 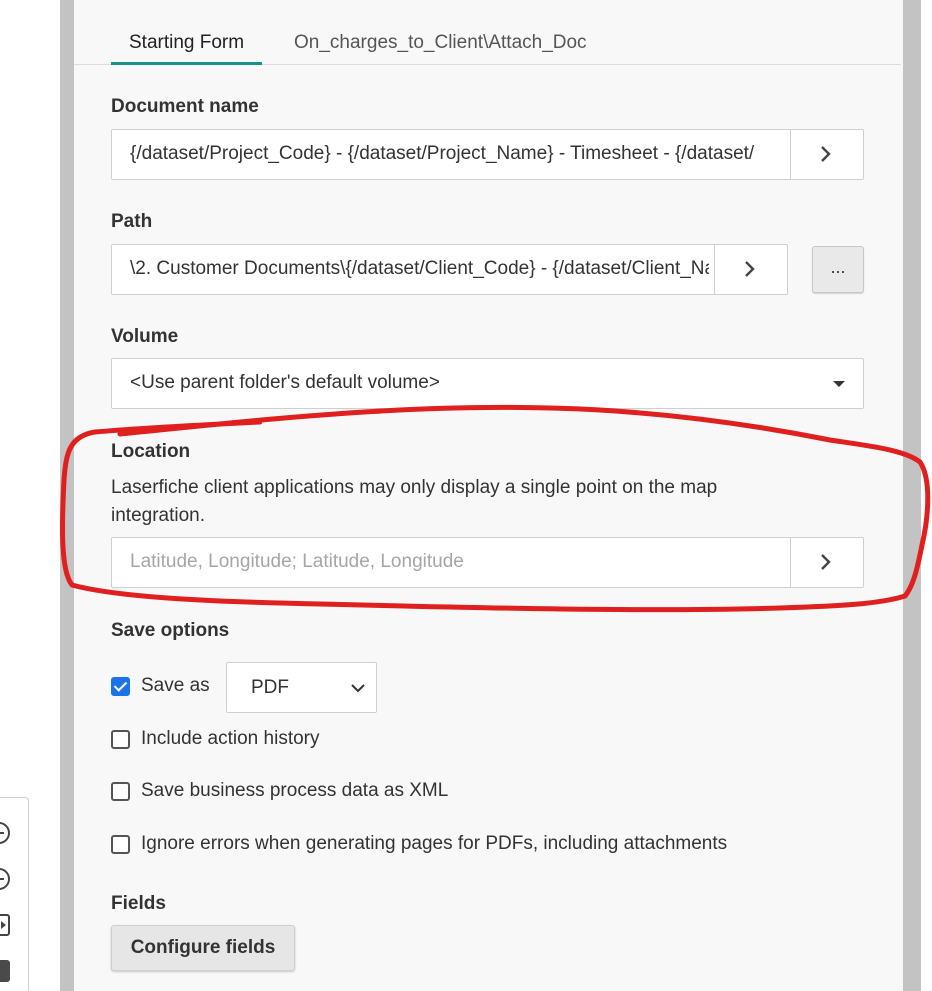 What do you see at coordinates (203, 948) in the screenshot?
I see `configure-fields-button: Configure fields` at bounding box center [203, 948].